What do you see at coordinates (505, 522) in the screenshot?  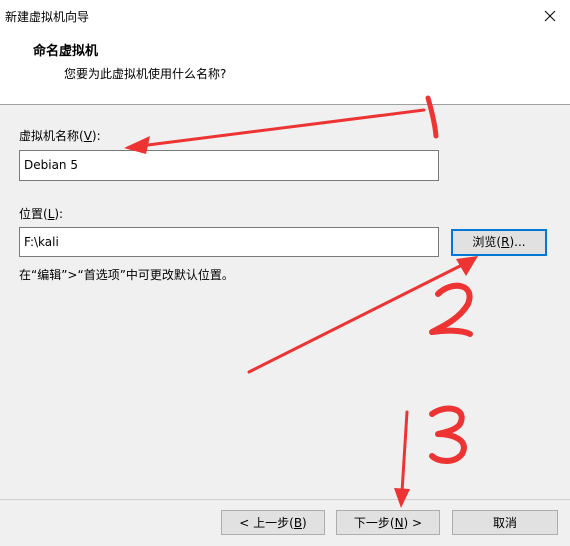 I see `cancel-button: 取消` at bounding box center [505, 522].